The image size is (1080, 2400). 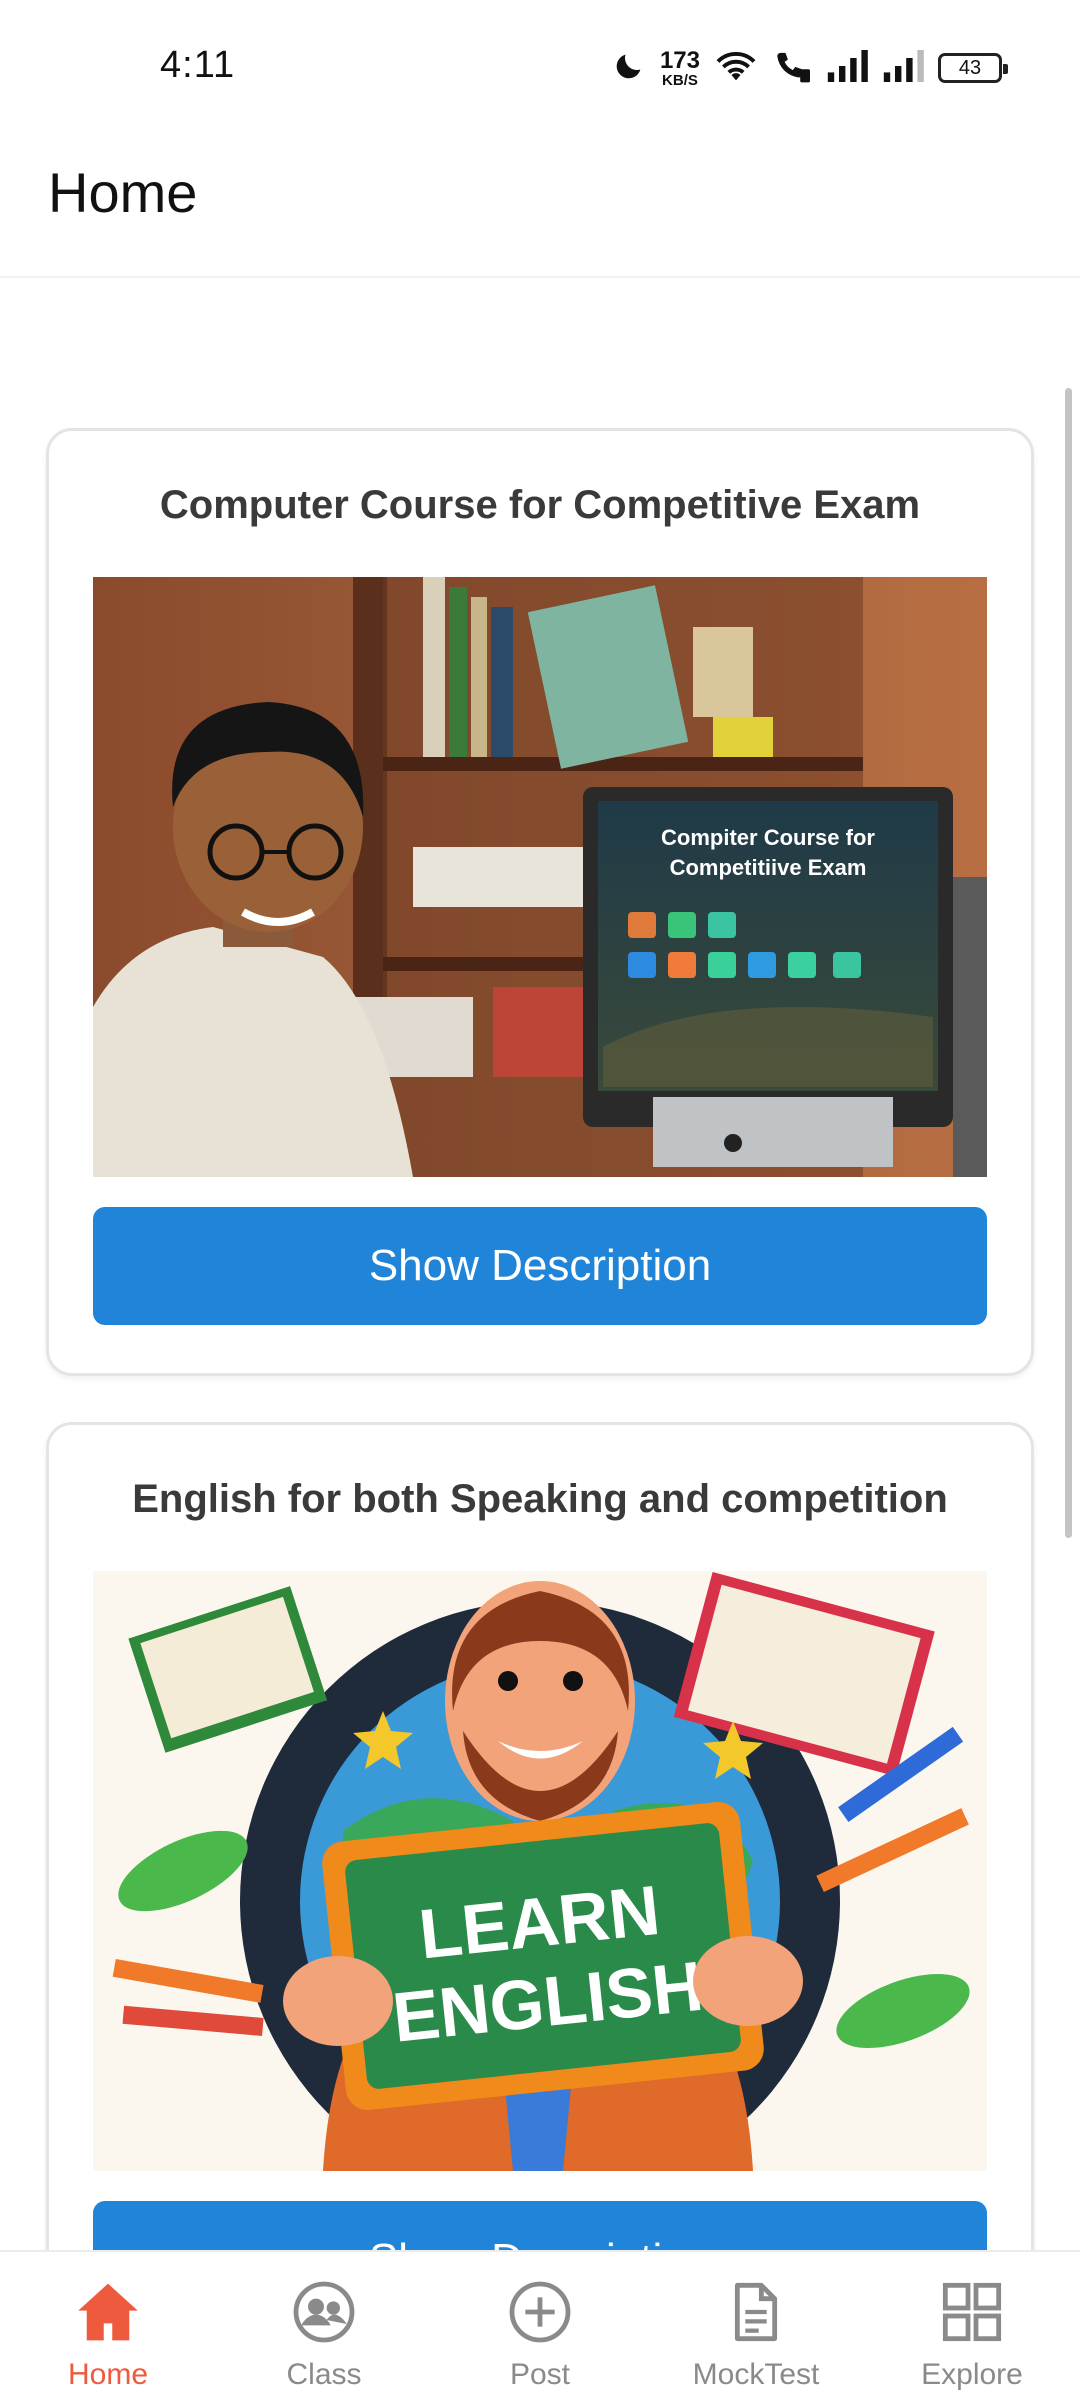 I want to click on page-title: Home, so click(x=123, y=192).